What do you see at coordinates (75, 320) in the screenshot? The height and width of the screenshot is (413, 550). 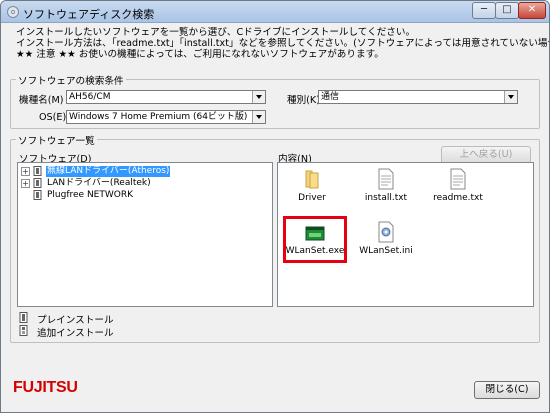 I see `legend-preinstall-label: プレインストール` at bounding box center [75, 320].